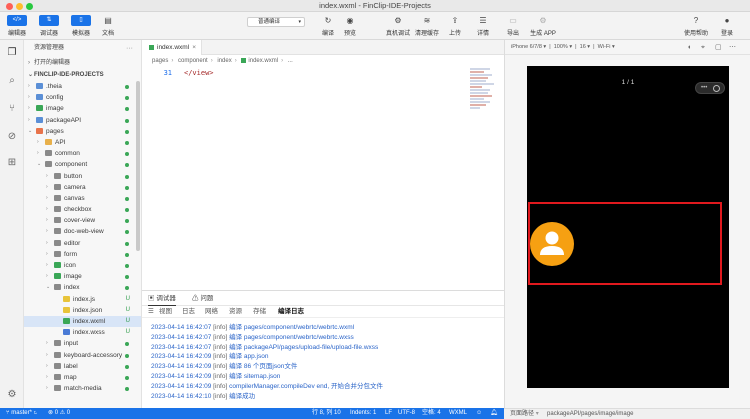 Image resolution: width=750 pixels, height=419 pixels. What do you see at coordinates (82, 377) in the screenshot?
I see `folder-item: › map` at bounding box center [82, 377].